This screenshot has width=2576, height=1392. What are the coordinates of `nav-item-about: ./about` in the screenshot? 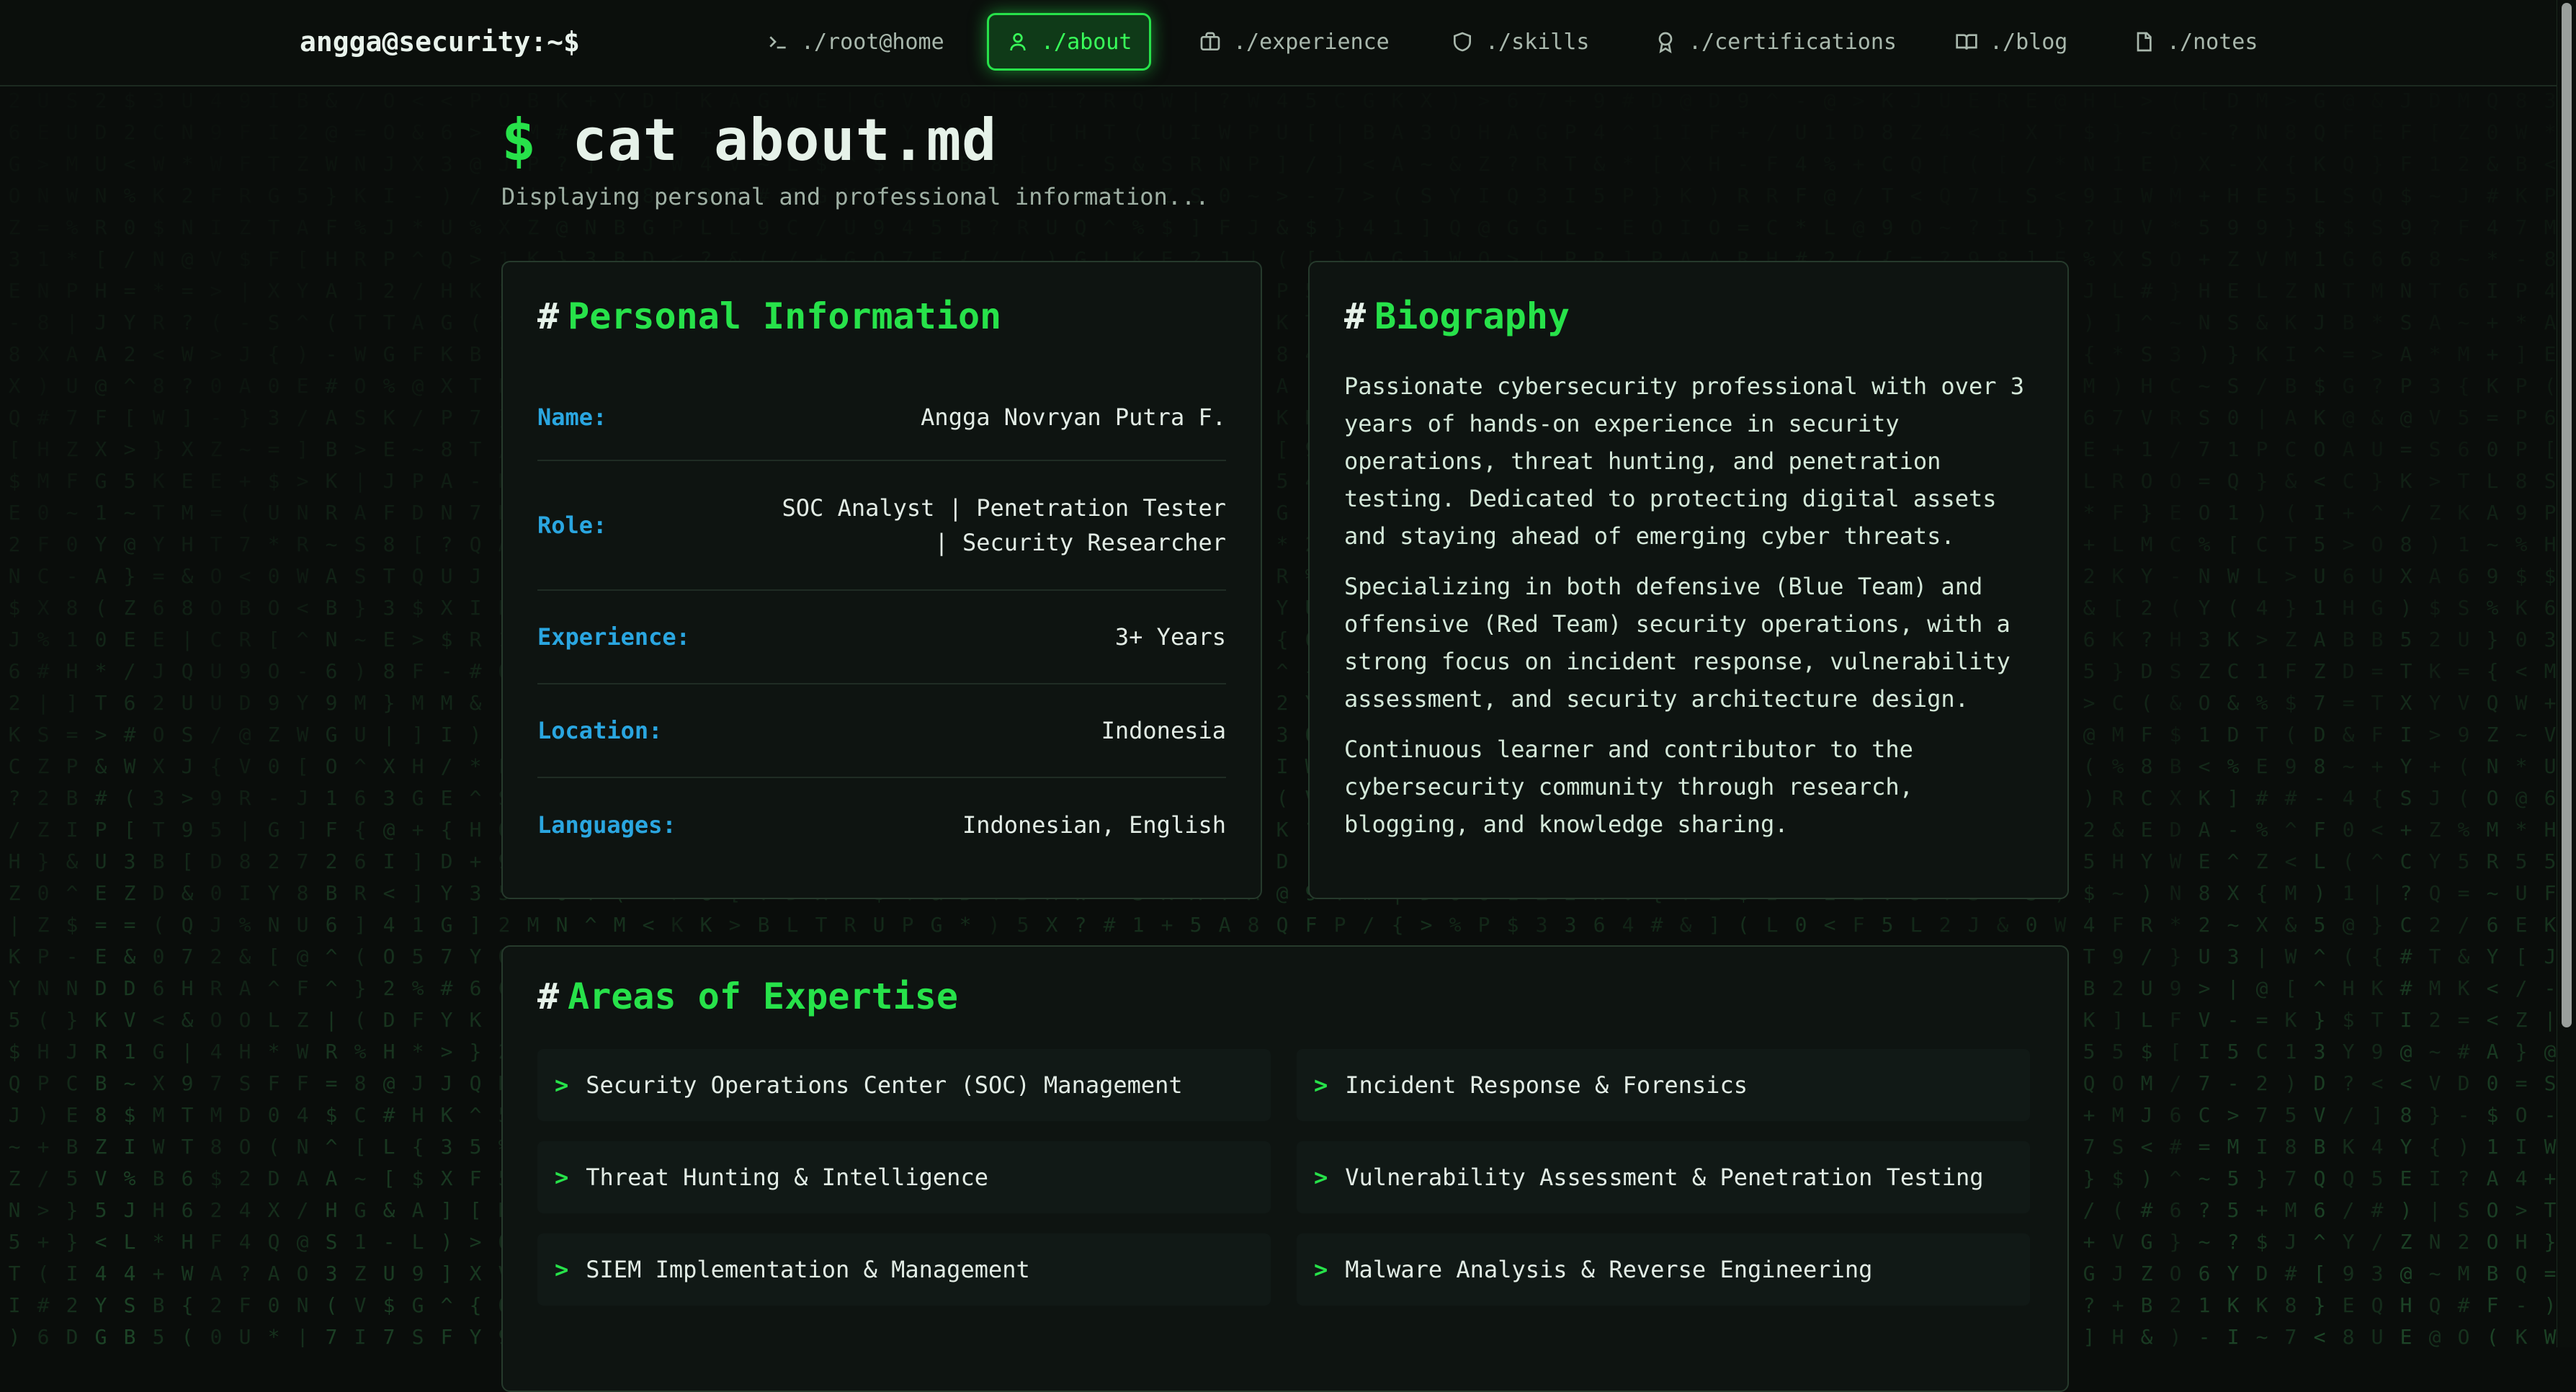 It's located at (1069, 42).